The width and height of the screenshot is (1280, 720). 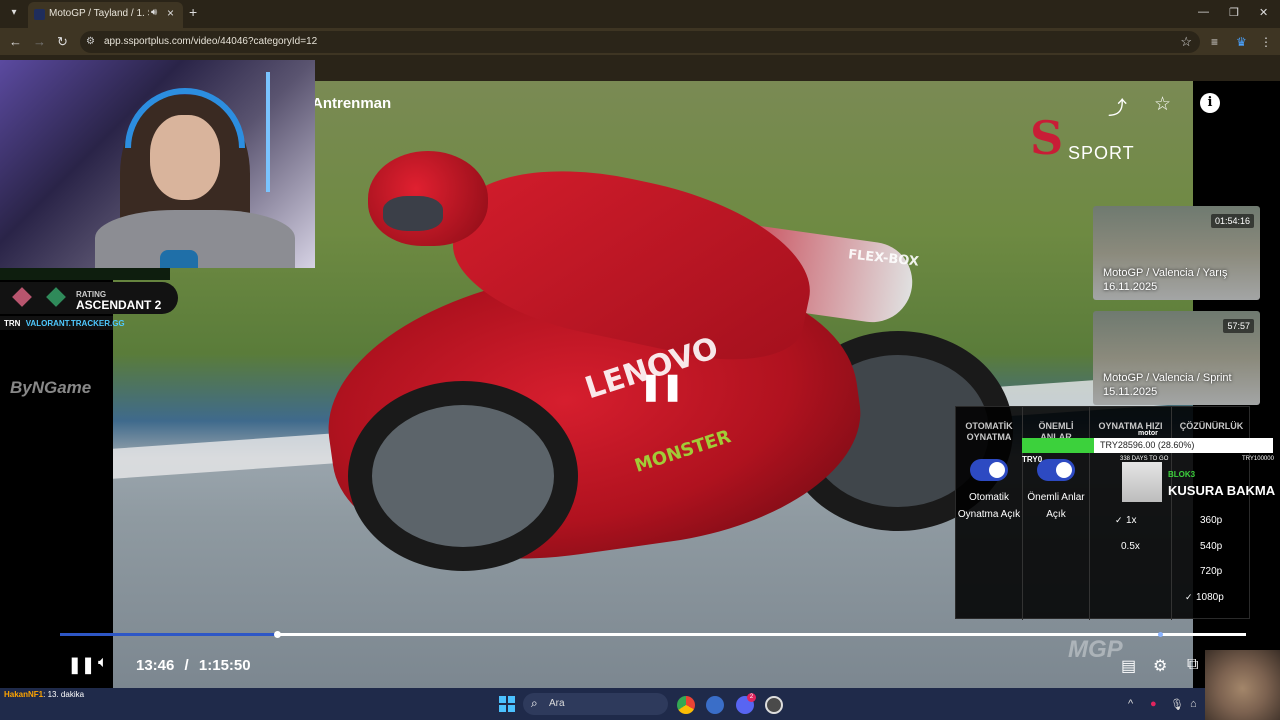 What do you see at coordinates (1160, 634) in the screenshot?
I see `seek-hover-marker` at bounding box center [1160, 634].